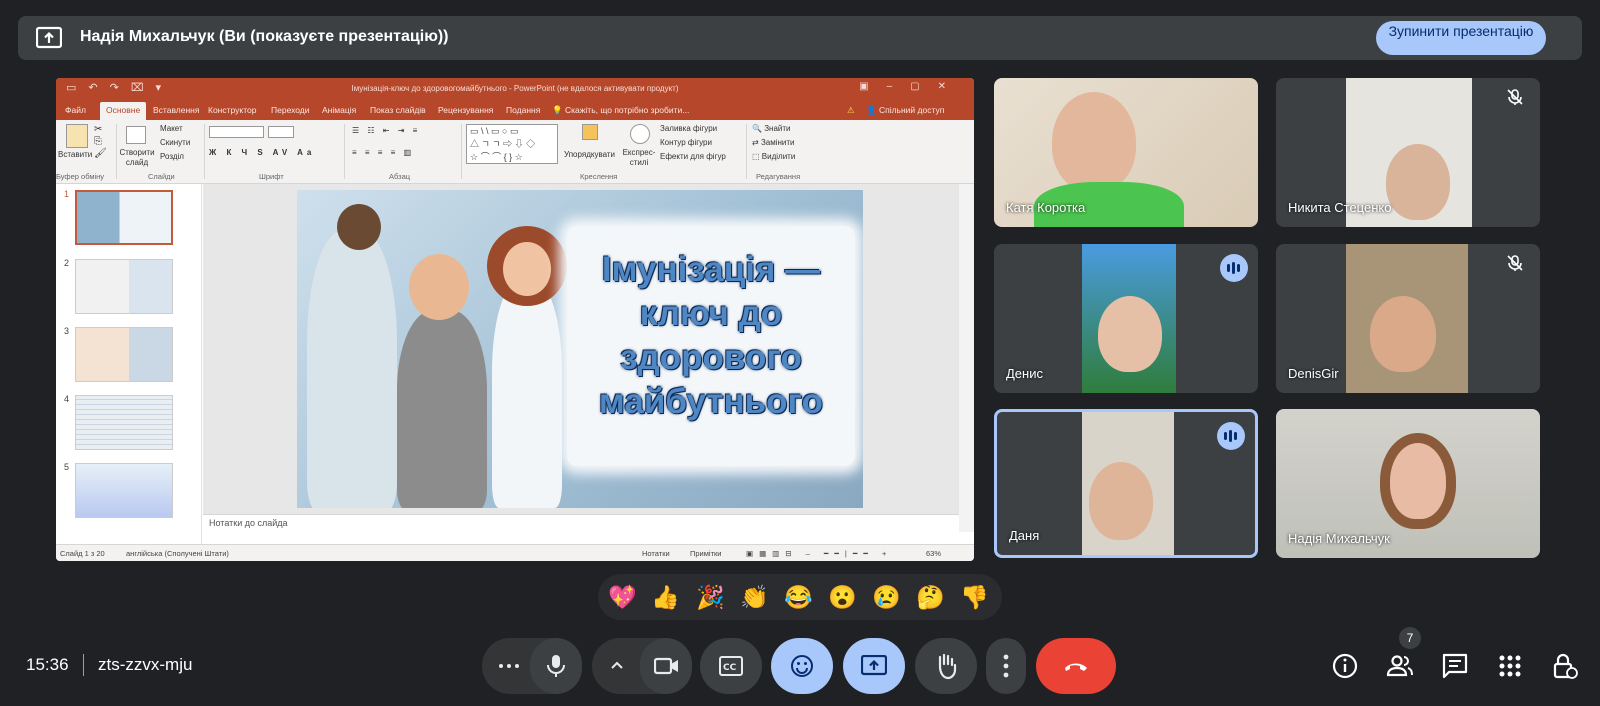  Describe the element at coordinates (75, 110) in the screenshot. I see `tab-file: Файл` at that location.